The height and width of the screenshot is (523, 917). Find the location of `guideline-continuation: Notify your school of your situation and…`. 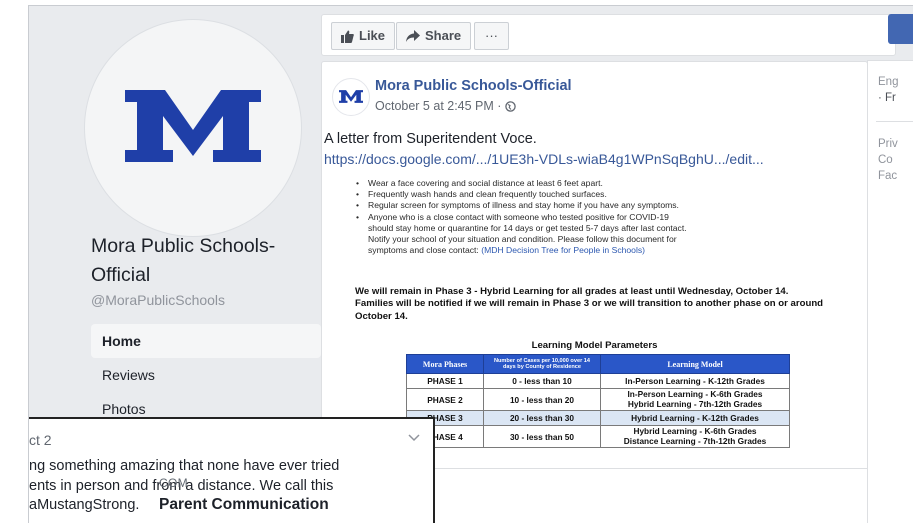

guideline-continuation: Notify your school of your situation and… is located at coordinates (522, 239).